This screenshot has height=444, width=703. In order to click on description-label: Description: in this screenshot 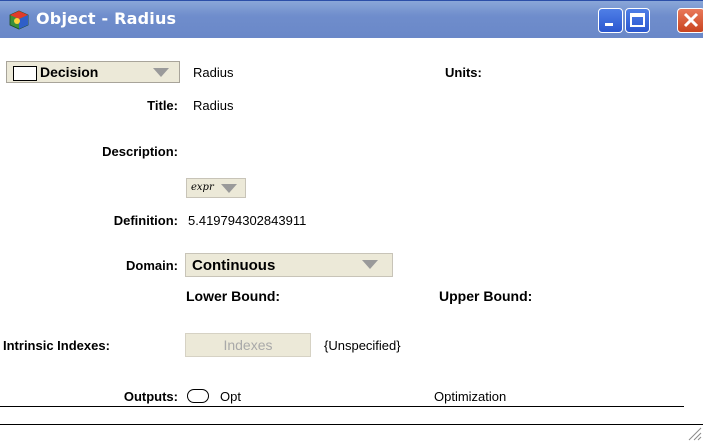, I will do `click(140, 151)`.